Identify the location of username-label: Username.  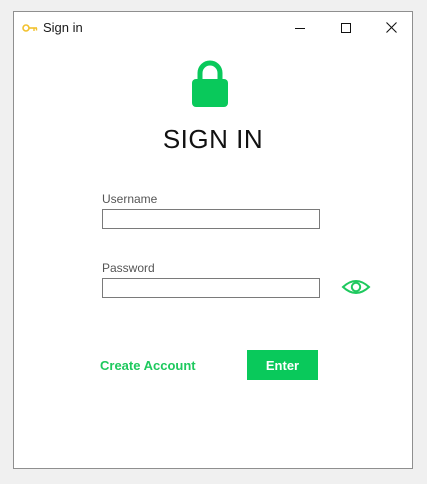
(130, 199).